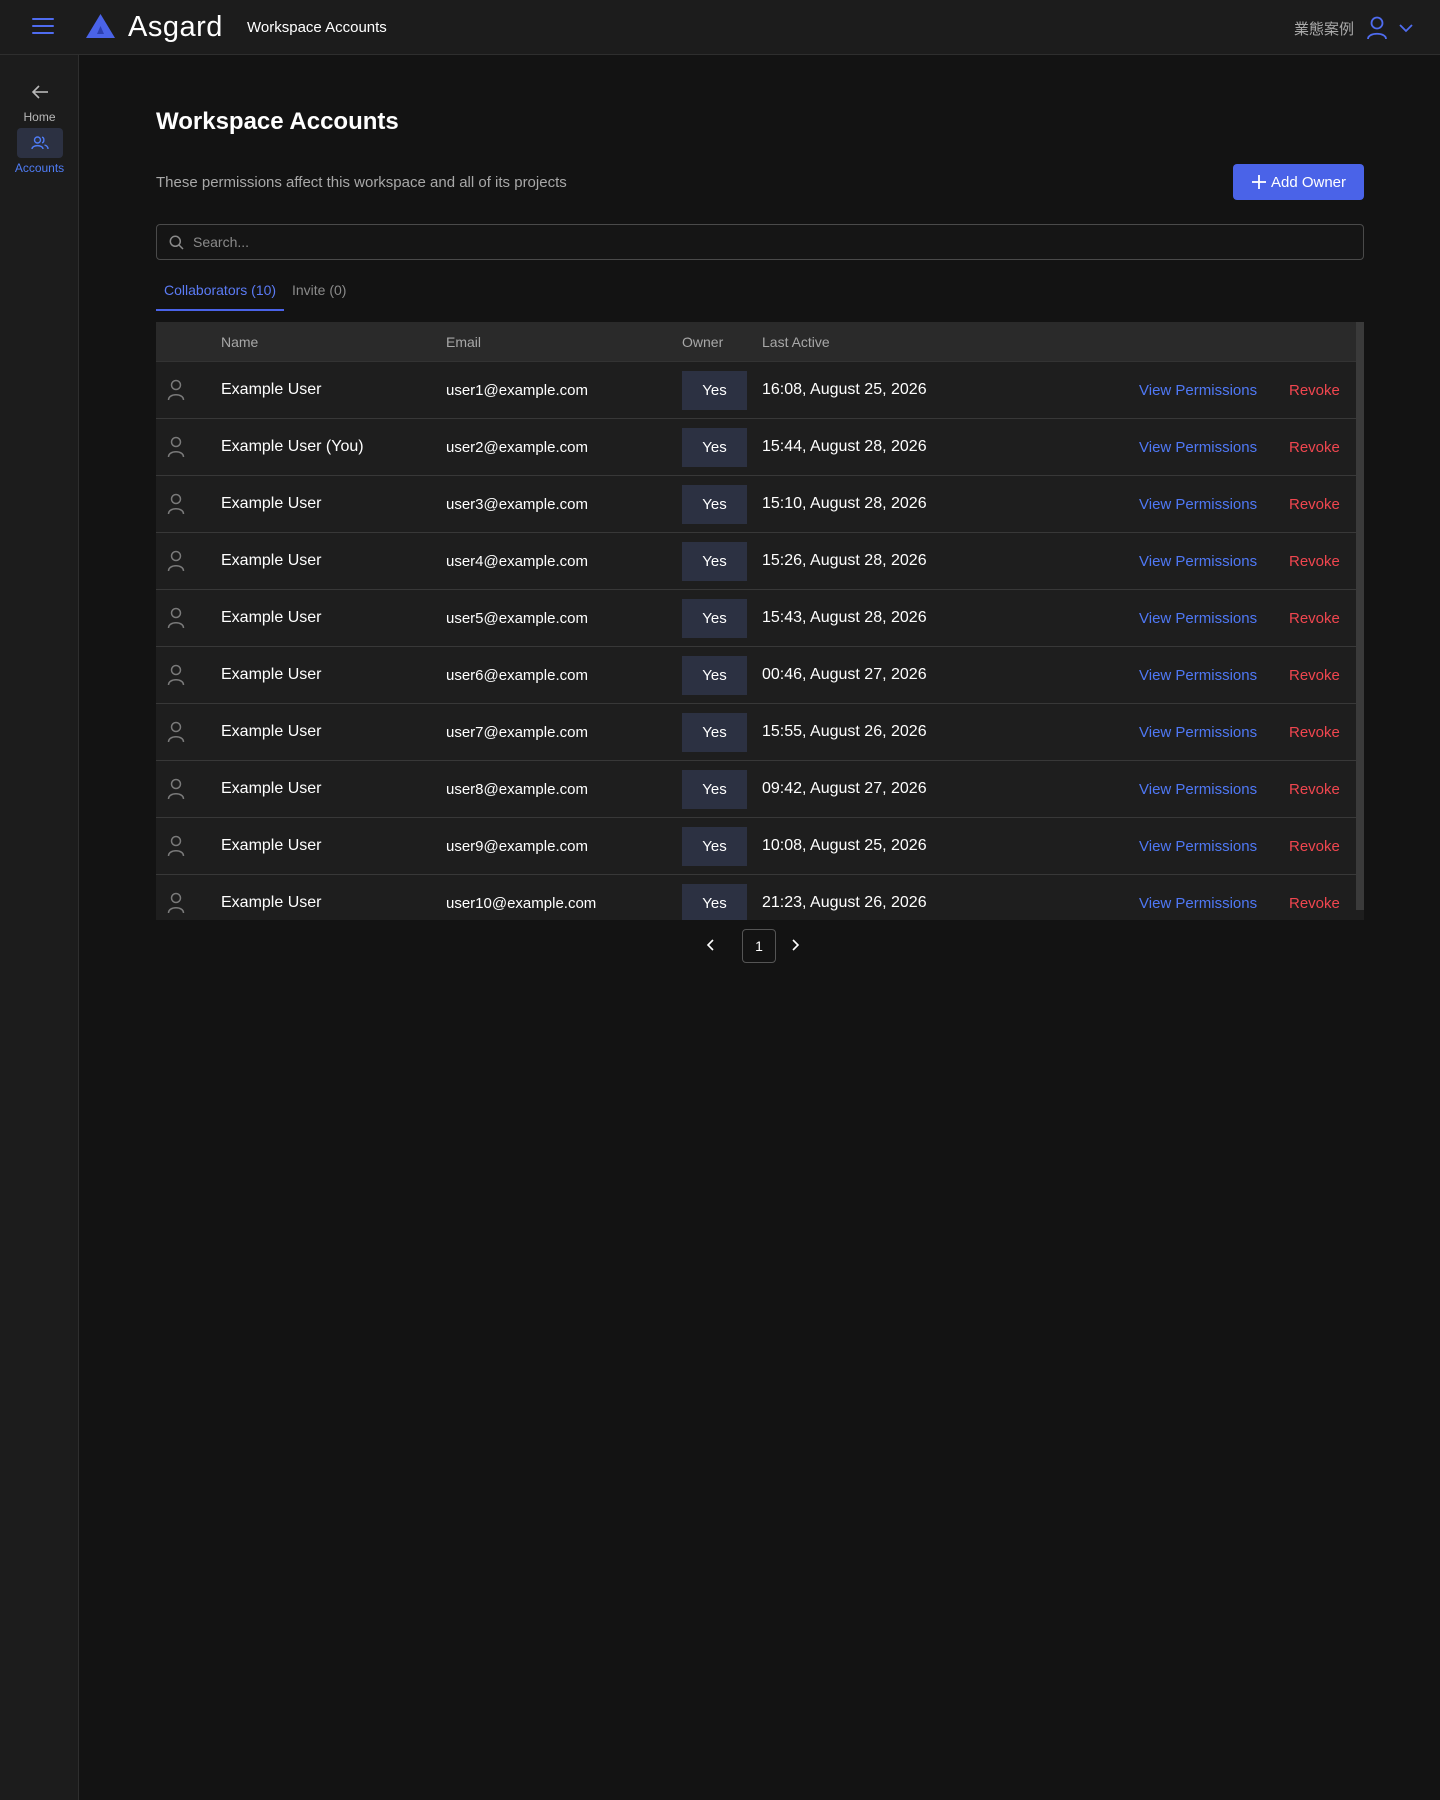 The image size is (1440, 1800). What do you see at coordinates (43, 27) in the screenshot?
I see `hamburger-menu-icon` at bounding box center [43, 27].